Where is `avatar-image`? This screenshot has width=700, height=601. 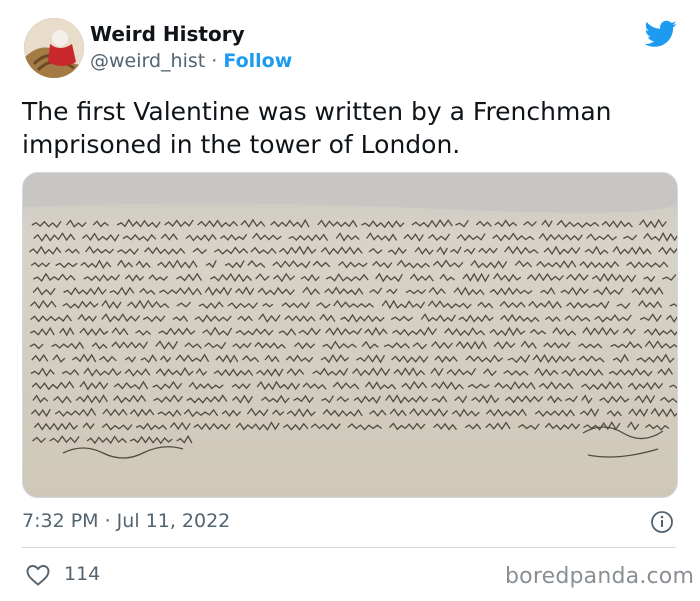 avatar-image is located at coordinates (54, 48).